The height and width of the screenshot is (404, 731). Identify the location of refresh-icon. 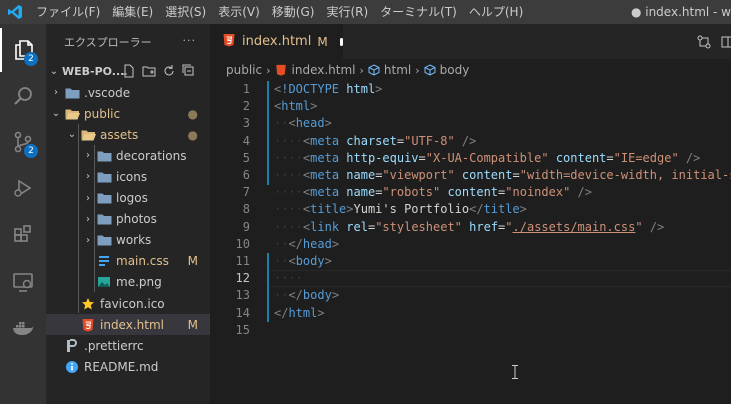
(169, 71).